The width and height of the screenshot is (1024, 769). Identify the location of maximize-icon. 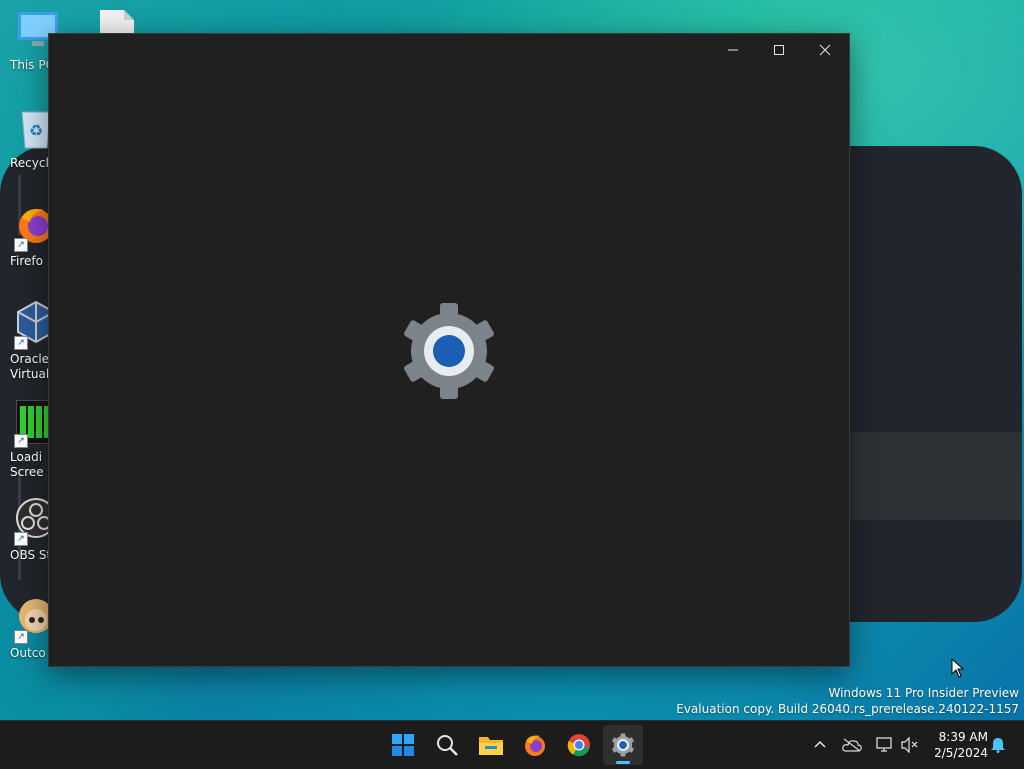
(779, 50).